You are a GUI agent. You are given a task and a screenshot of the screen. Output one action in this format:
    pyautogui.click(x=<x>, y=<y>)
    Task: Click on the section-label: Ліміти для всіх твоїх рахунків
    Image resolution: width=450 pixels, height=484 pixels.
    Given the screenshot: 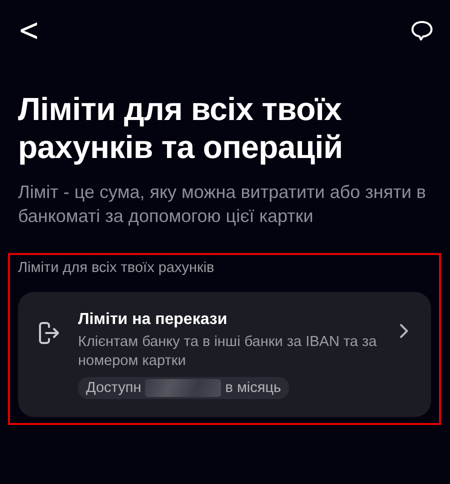 What is the action you would take?
    pyautogui.click(x=117, y=268)
    